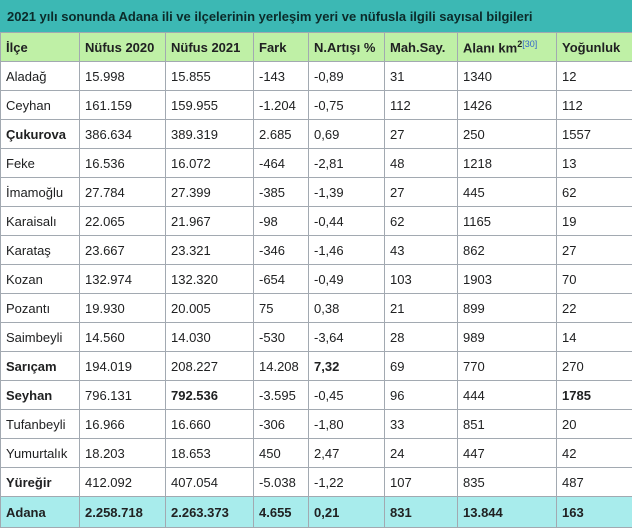 This screenshot has width=632, height=528. What do you see at coordinates (507, 134) in the screenshot?
I see `cell-alan: 250` at bounding box center [507, 134].